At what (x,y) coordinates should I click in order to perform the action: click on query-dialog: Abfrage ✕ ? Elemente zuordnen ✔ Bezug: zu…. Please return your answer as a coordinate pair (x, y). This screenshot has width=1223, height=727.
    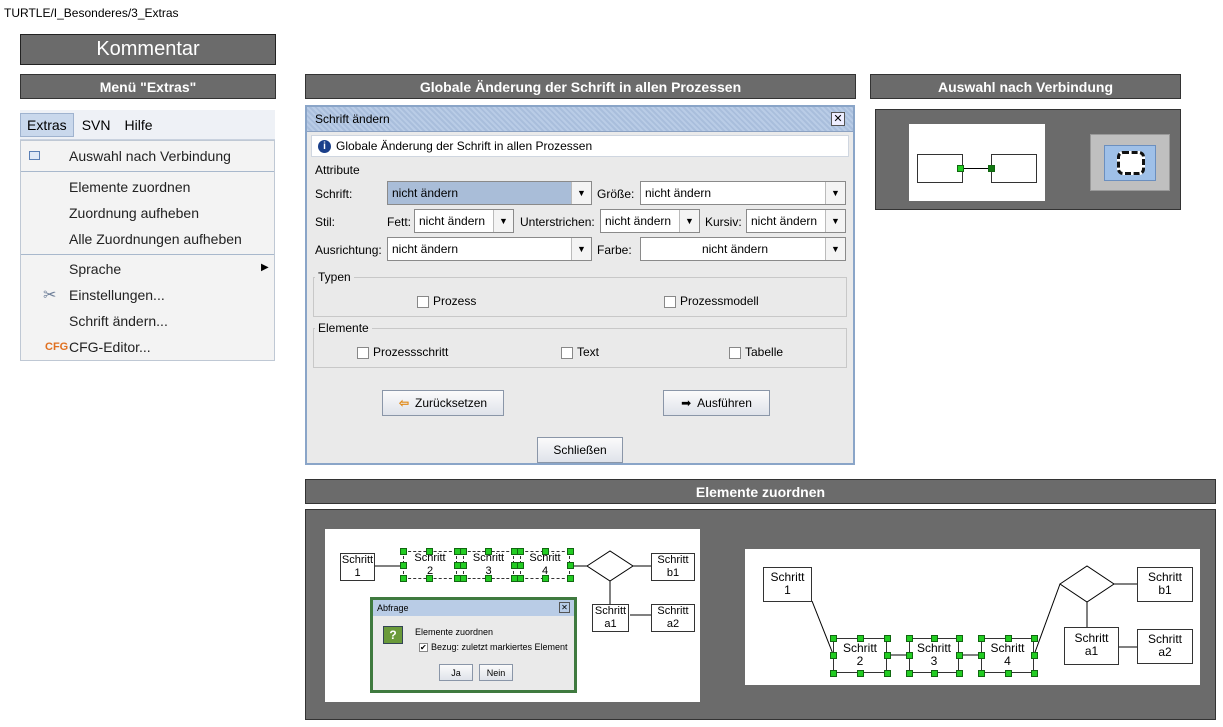
    Looking at the image, I should click on (473, 645).